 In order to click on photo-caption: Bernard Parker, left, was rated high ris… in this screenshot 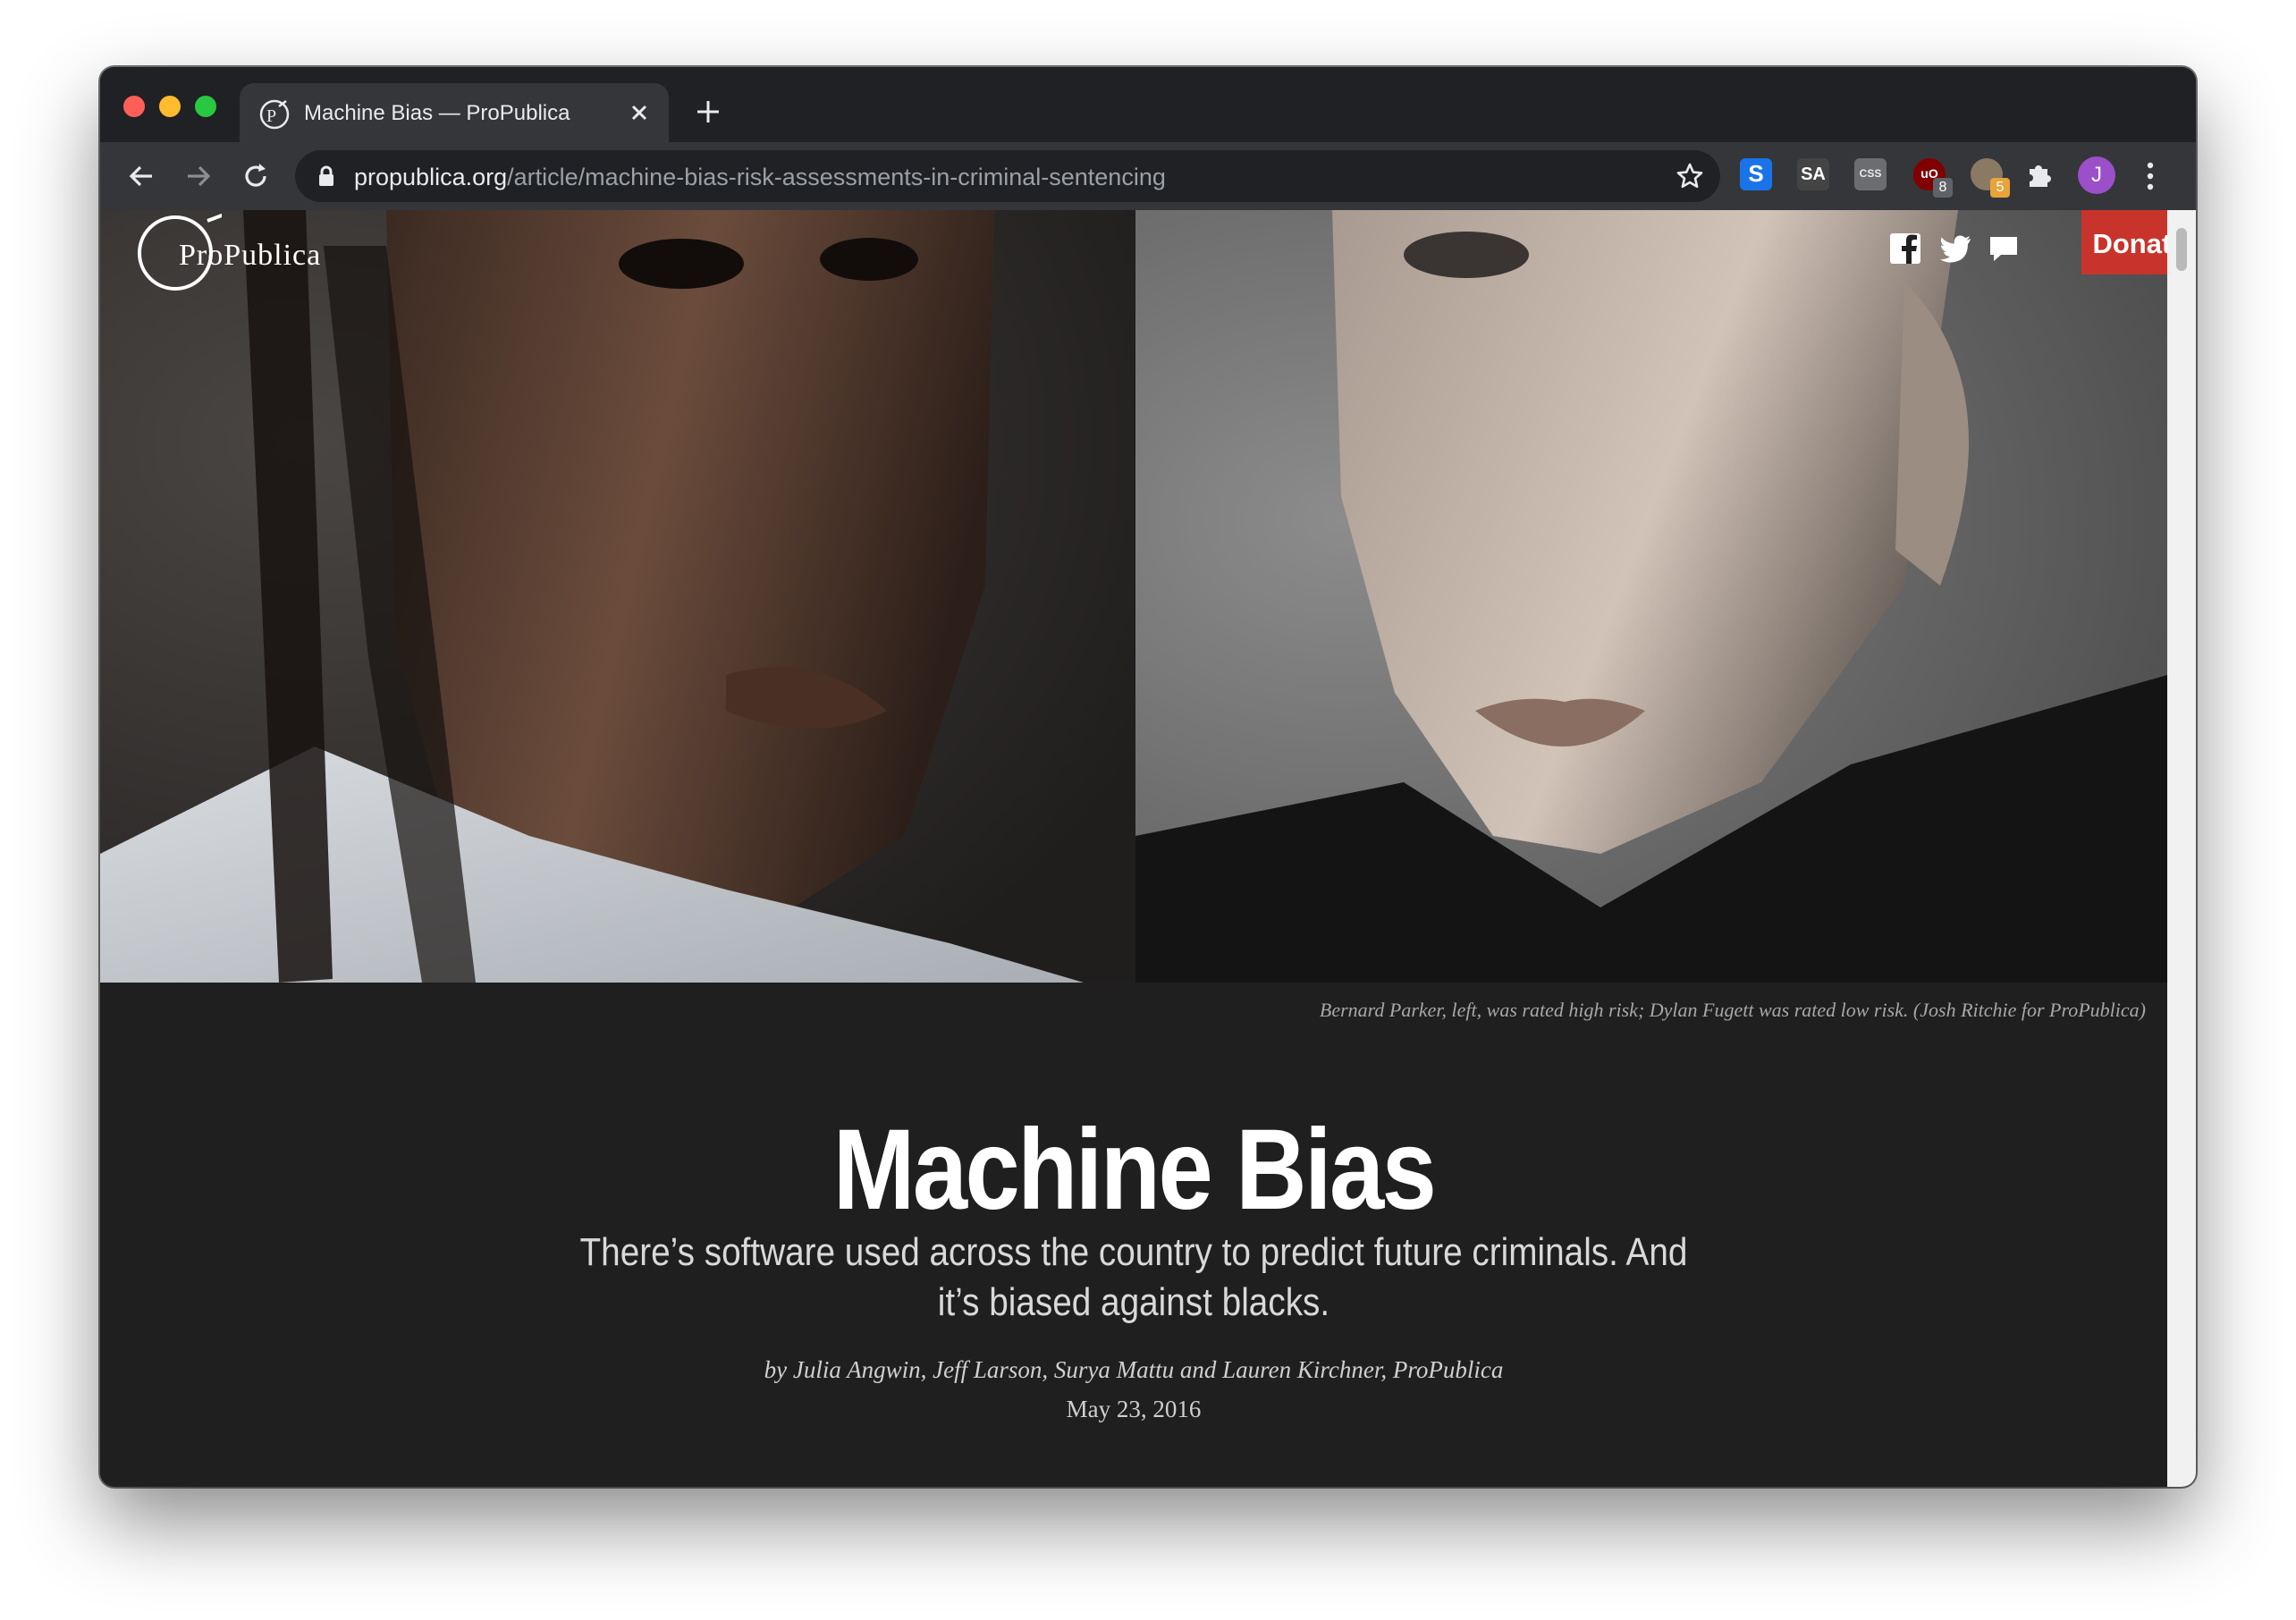, I will do `click(1732, 1010)`.